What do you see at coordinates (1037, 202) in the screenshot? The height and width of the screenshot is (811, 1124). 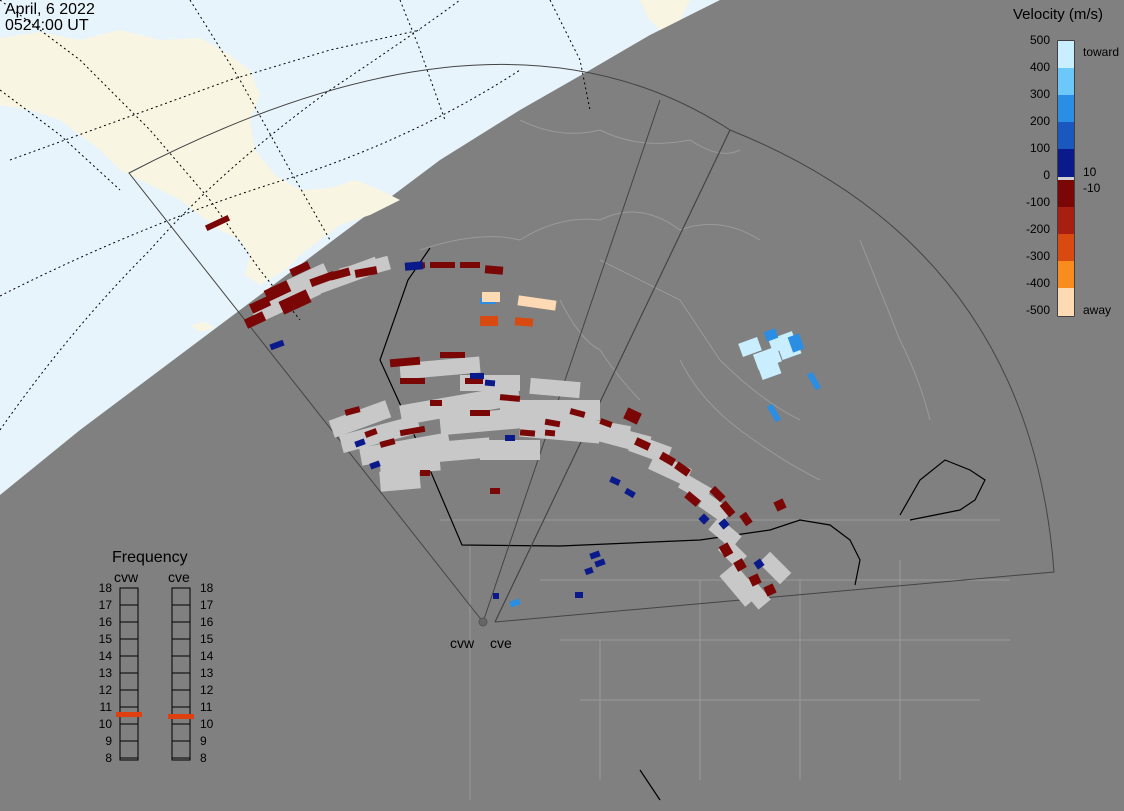 I see `velocity-tick: -100` at bounding box center [1037, 202].